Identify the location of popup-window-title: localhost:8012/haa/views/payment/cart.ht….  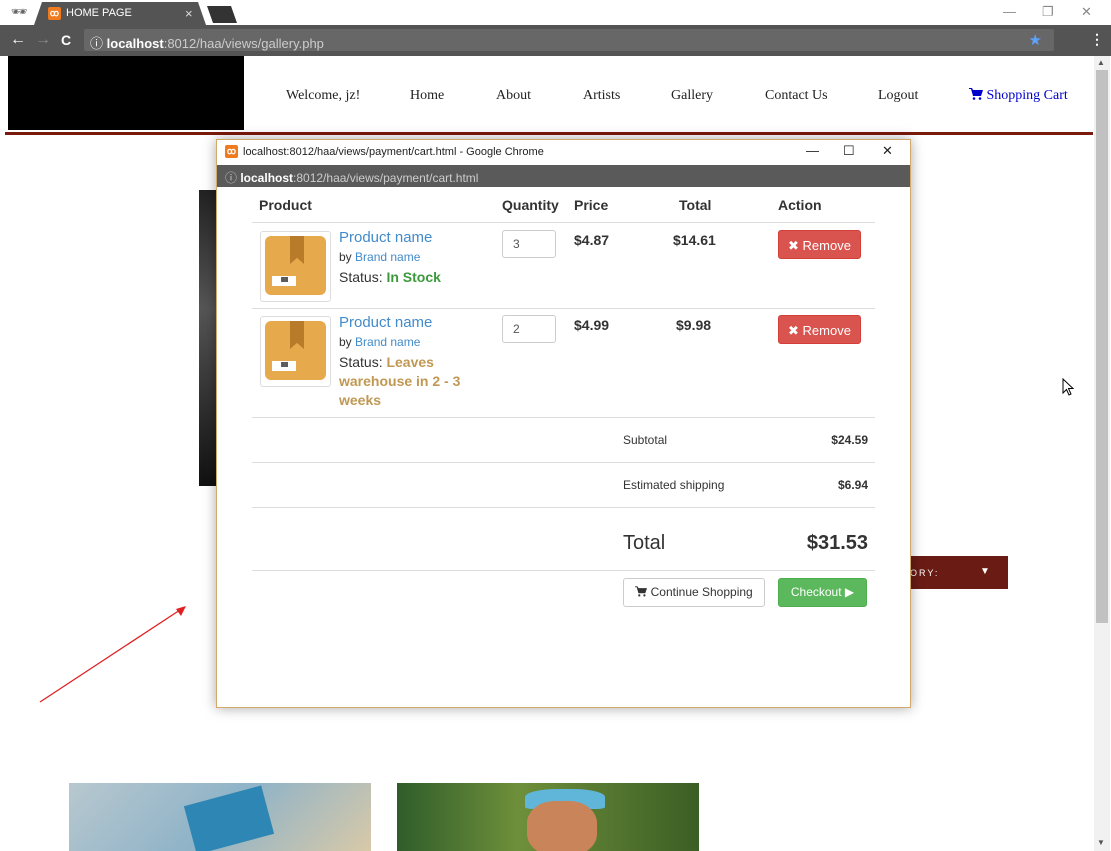
(393, 152).